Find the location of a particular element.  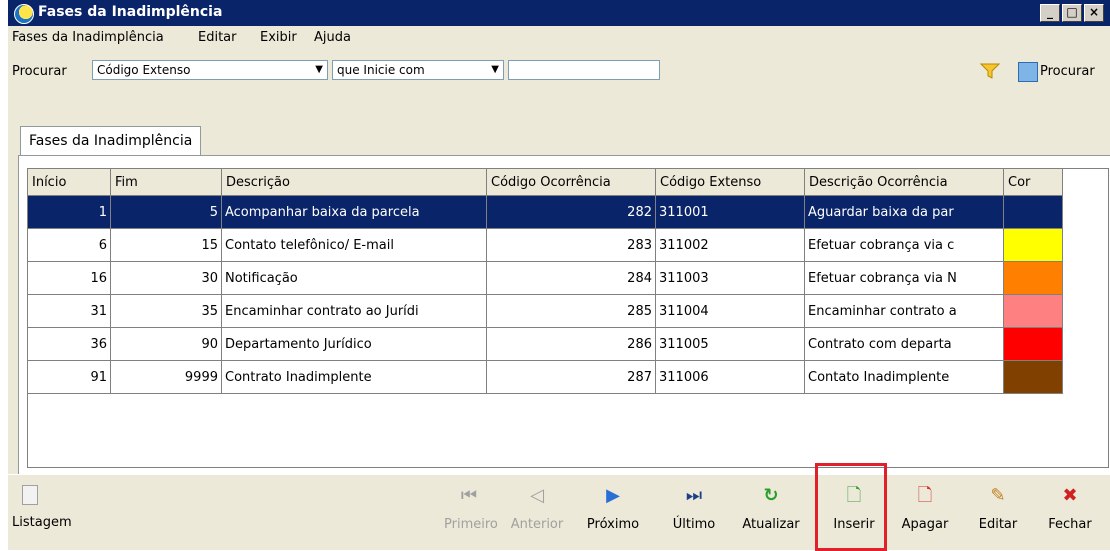

close-window-button: × is located at coordinates (1094, 13).